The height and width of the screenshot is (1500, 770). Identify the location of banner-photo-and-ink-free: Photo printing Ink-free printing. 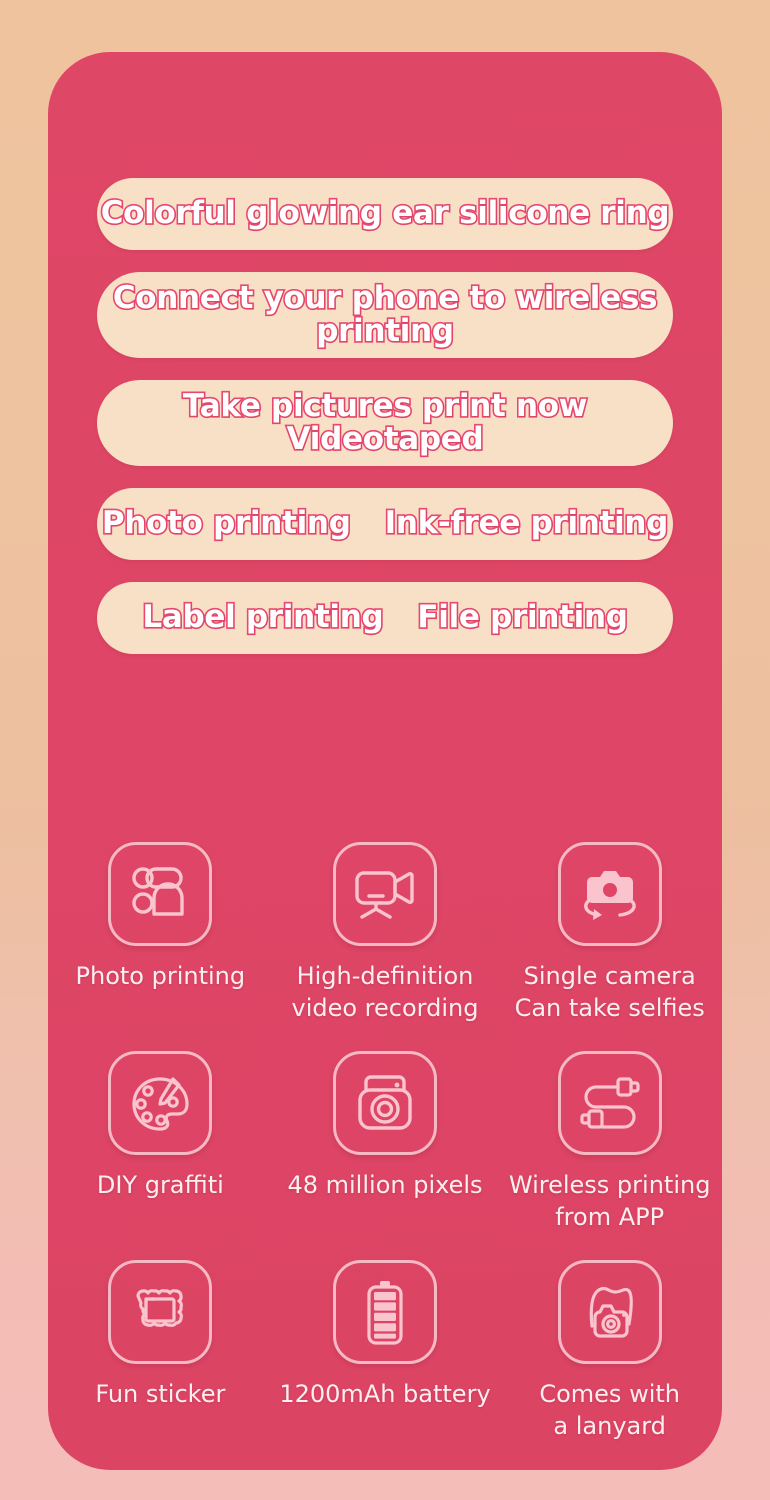
(385, 524).